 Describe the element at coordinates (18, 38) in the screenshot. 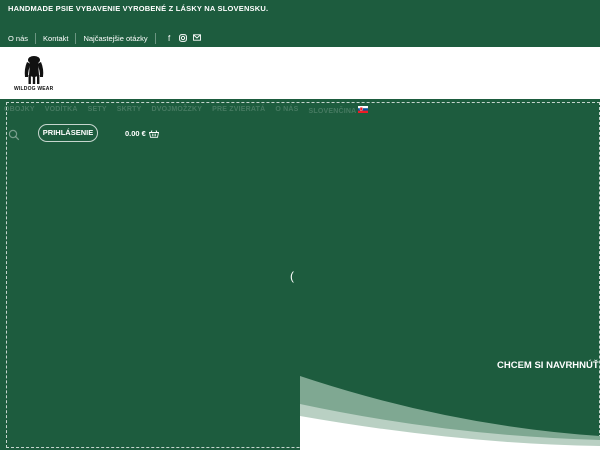

I see `nav-link-about: O nás` at that location.